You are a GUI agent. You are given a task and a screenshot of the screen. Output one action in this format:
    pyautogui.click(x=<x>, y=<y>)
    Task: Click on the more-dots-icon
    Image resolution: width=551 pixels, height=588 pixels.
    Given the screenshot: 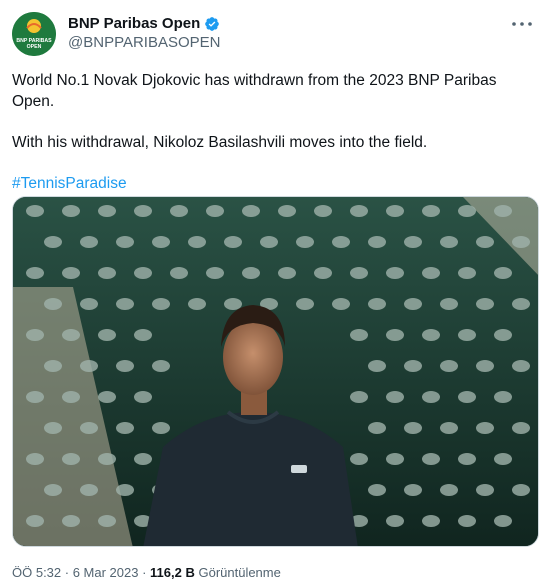 What is the action you would take?
    pyautogui.click(x=522, y=25)
    